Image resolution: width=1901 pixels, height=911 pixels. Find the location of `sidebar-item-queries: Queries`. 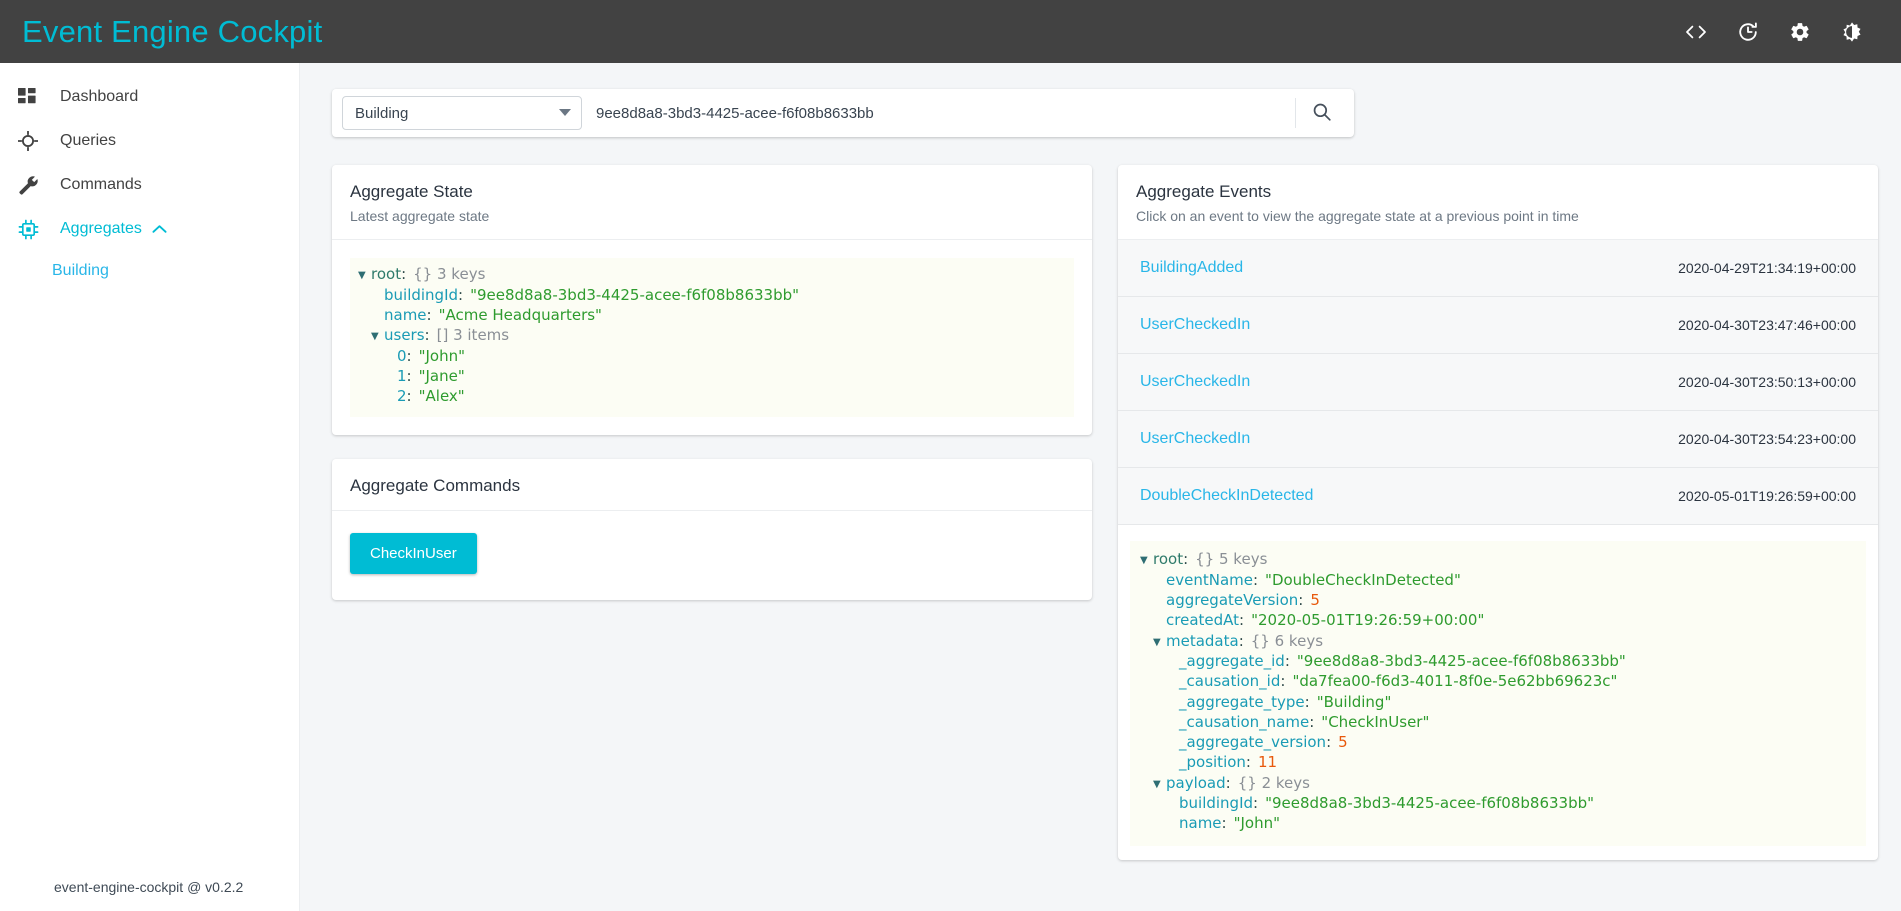

sidebar-item-queries: Queries is located at coordinates (149, 141).